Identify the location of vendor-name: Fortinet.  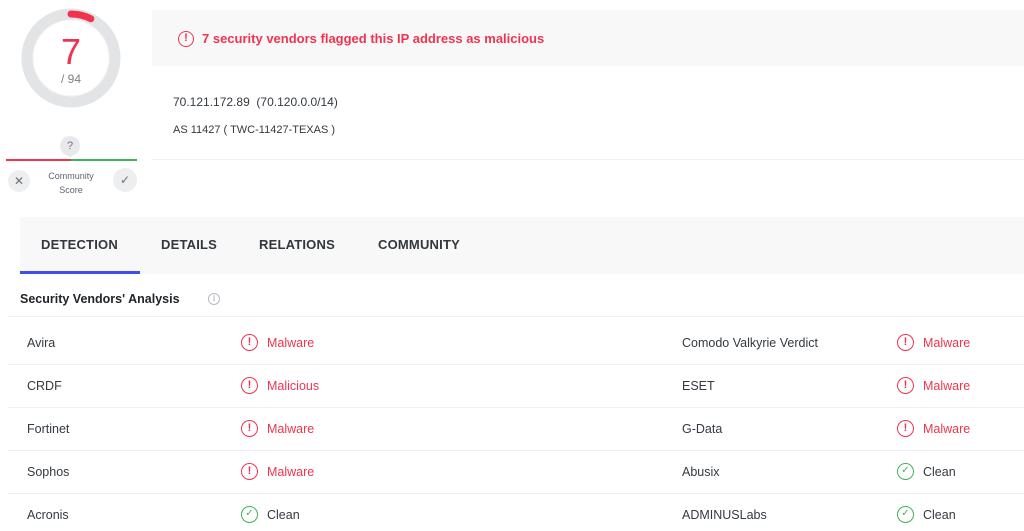
(48, 429).